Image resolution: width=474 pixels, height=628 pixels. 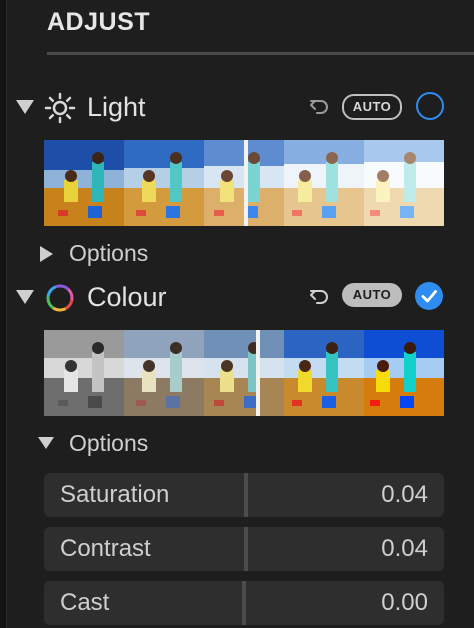 I want to click on colour-collapse-toggle, so click(x=25, y=297).